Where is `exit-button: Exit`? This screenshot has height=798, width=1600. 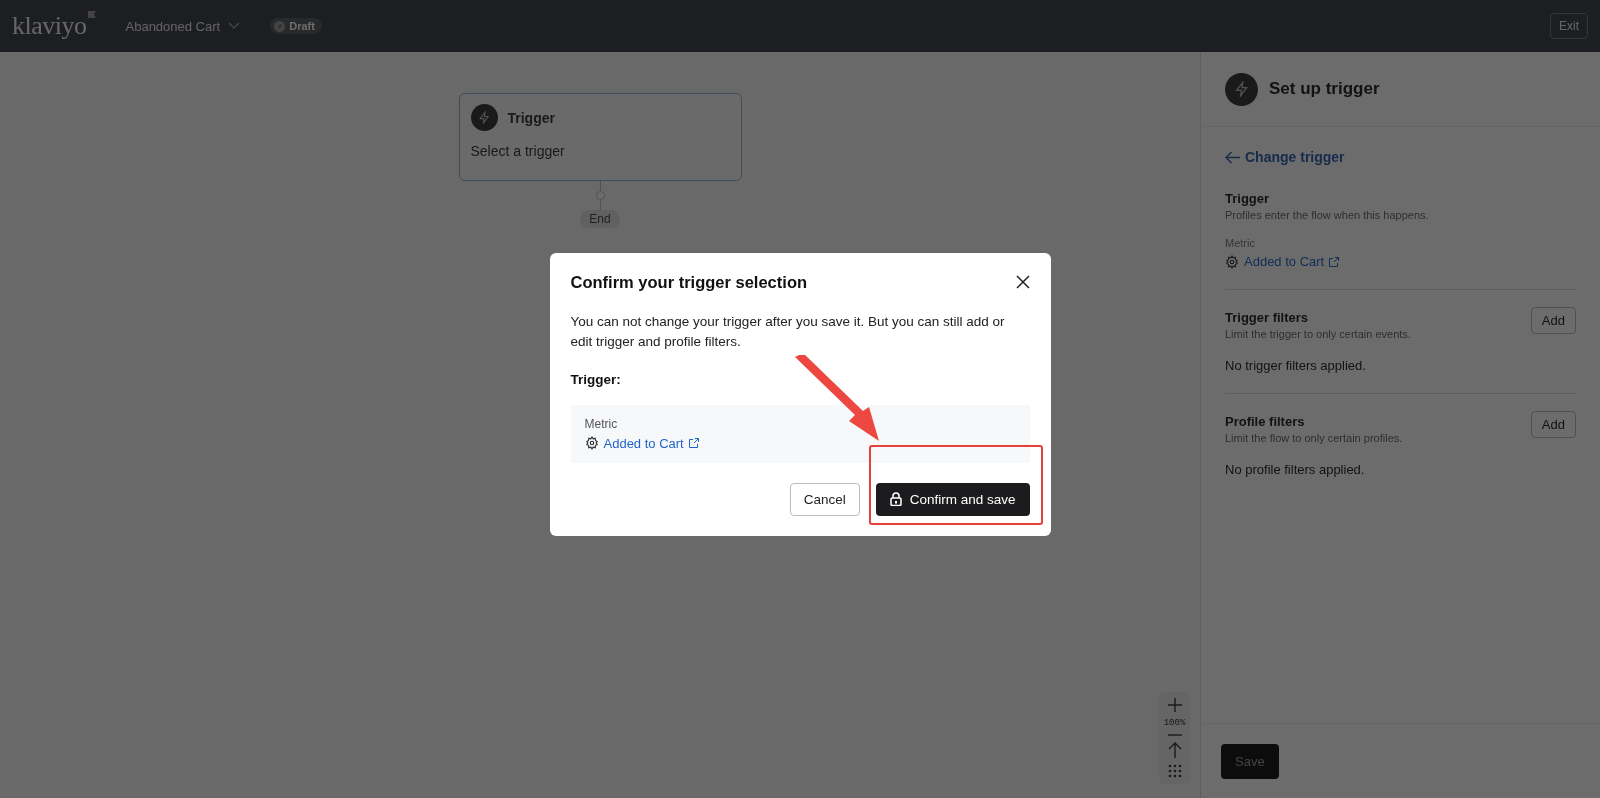 exit-button: Exit is located at coordinates (1569, 26).